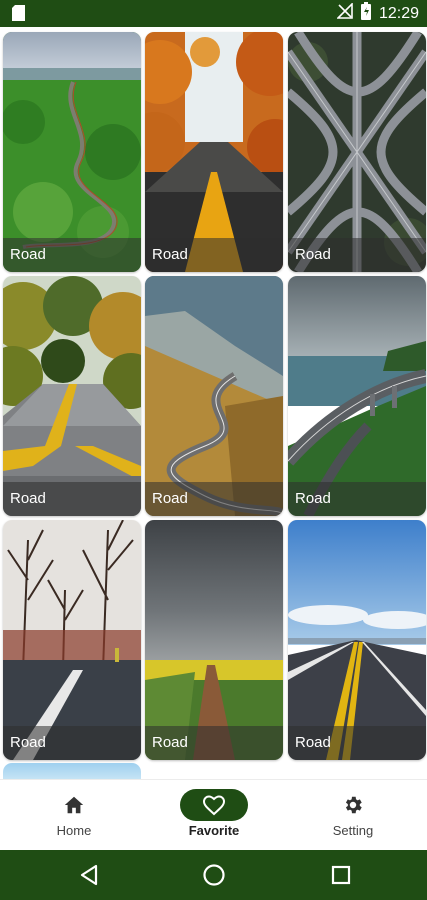  I want to click on status-bar: 12:29, so click(213, 13).